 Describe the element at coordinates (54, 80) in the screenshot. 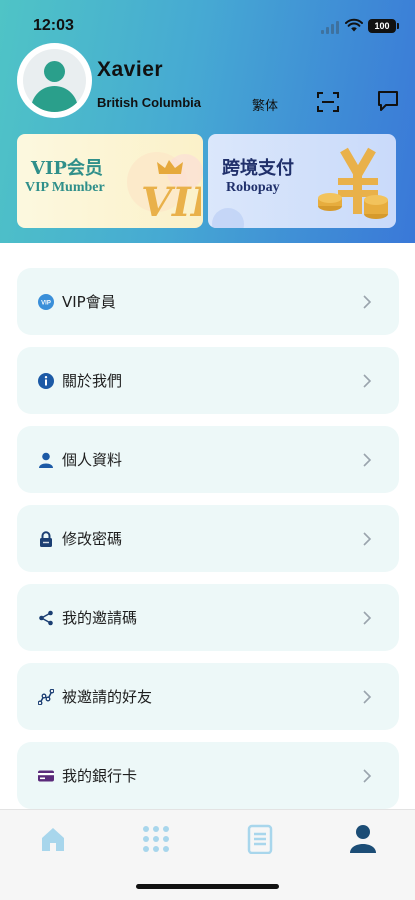

I see `avatar` at that location.